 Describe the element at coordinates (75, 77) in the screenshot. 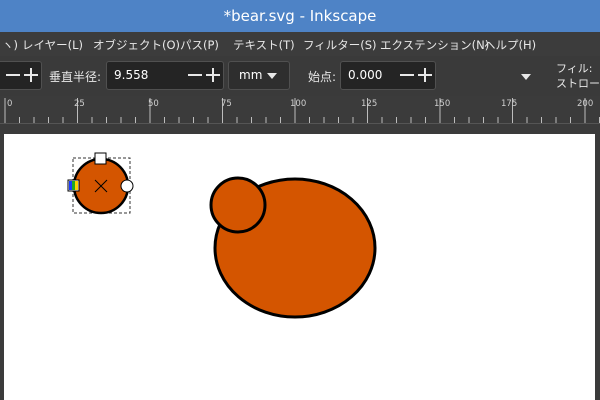

I see `vertical-radius-label: 垂直半径:` at that location.